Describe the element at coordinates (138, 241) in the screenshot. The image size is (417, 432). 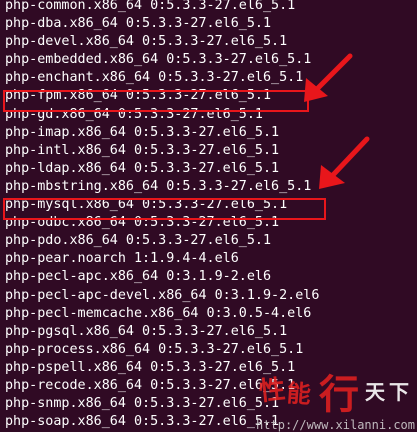
I see `terminal-line: php-pdo.x86_64 0:5.3.3-27.el6_5.1` at that location.